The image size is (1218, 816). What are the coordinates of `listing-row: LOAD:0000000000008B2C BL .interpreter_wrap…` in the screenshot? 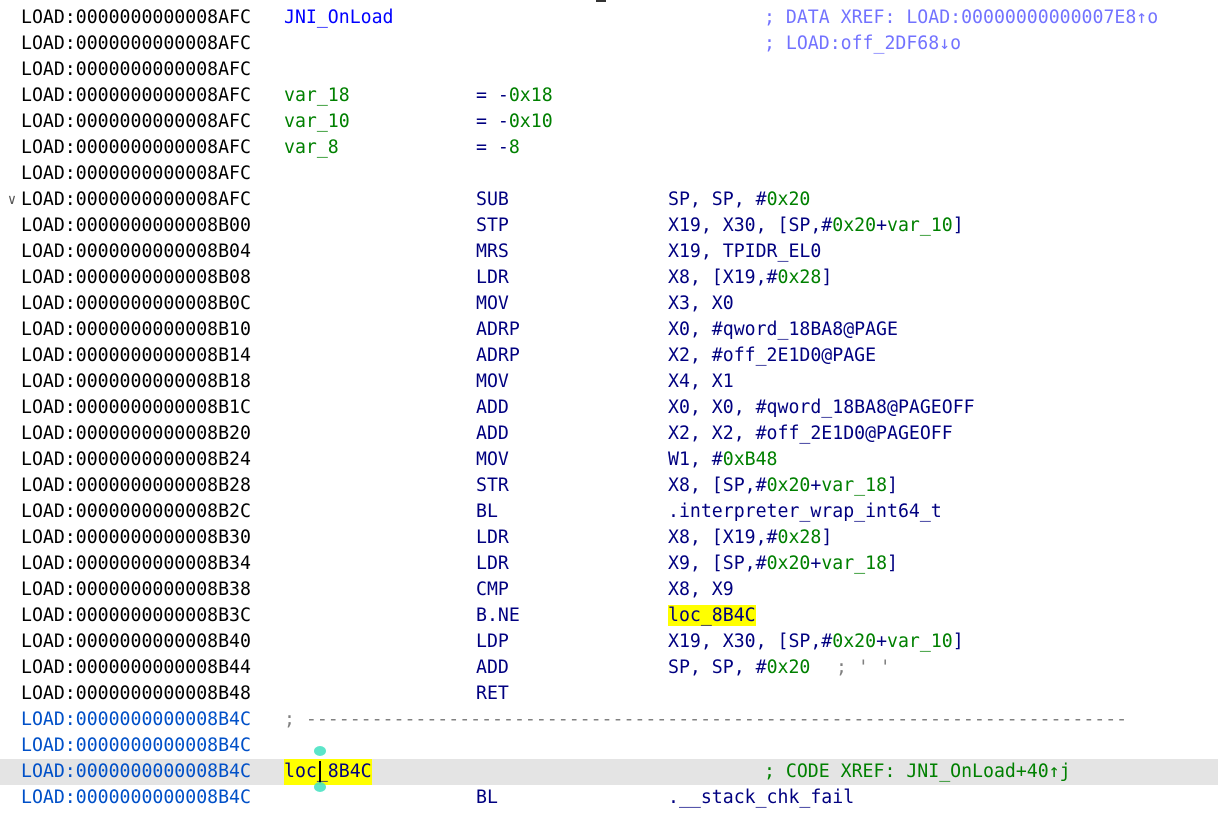 It's located at (609, 512).